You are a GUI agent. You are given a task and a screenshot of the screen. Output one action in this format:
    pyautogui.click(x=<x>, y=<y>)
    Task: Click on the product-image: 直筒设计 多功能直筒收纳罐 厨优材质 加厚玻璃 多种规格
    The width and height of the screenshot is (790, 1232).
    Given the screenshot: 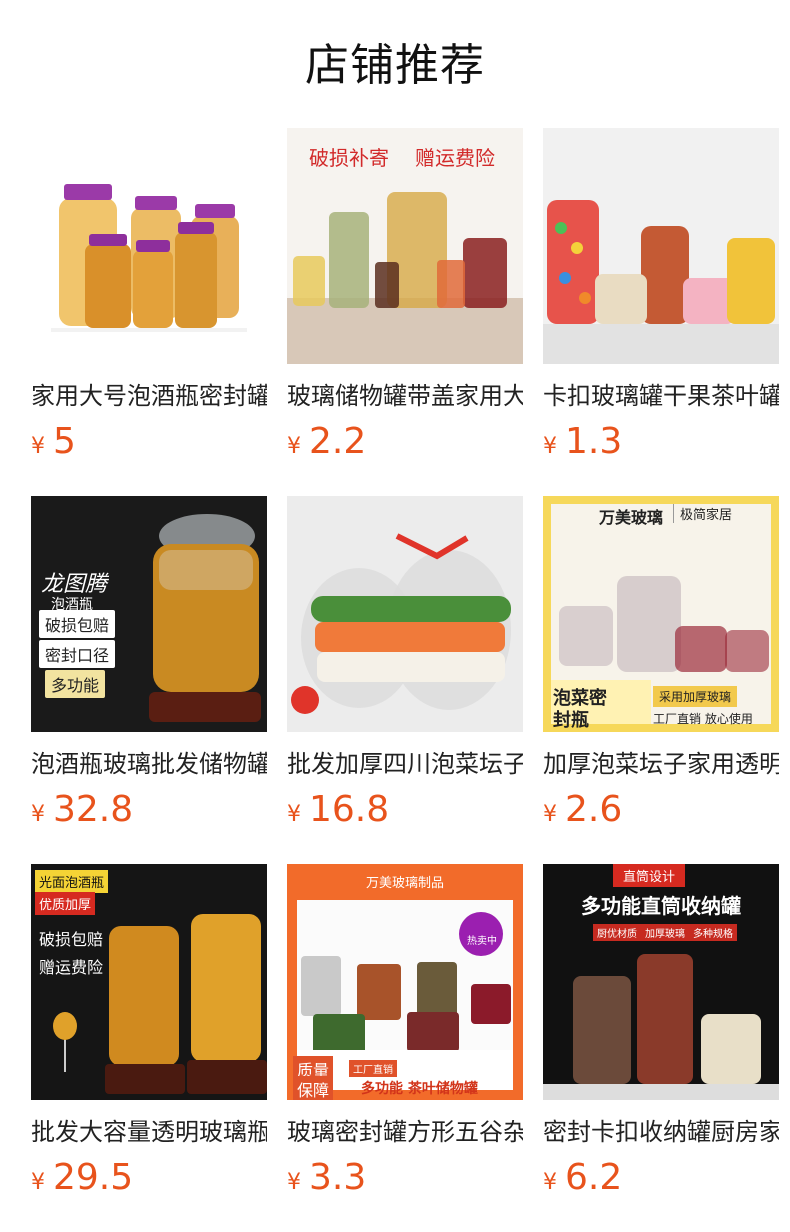 What is the action you would take?
    pyautogui.click(x=661, y=982)
    